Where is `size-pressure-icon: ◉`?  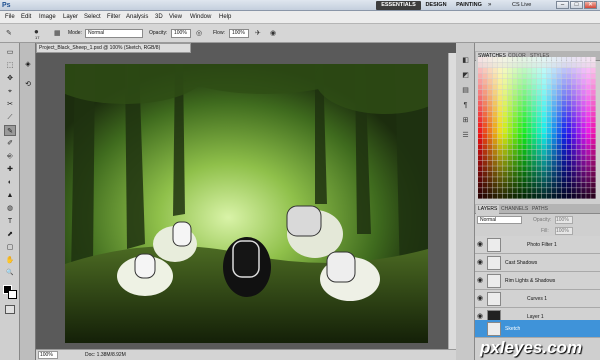 size-pressure-icon: ◉ is located at coordinates (273, 33).